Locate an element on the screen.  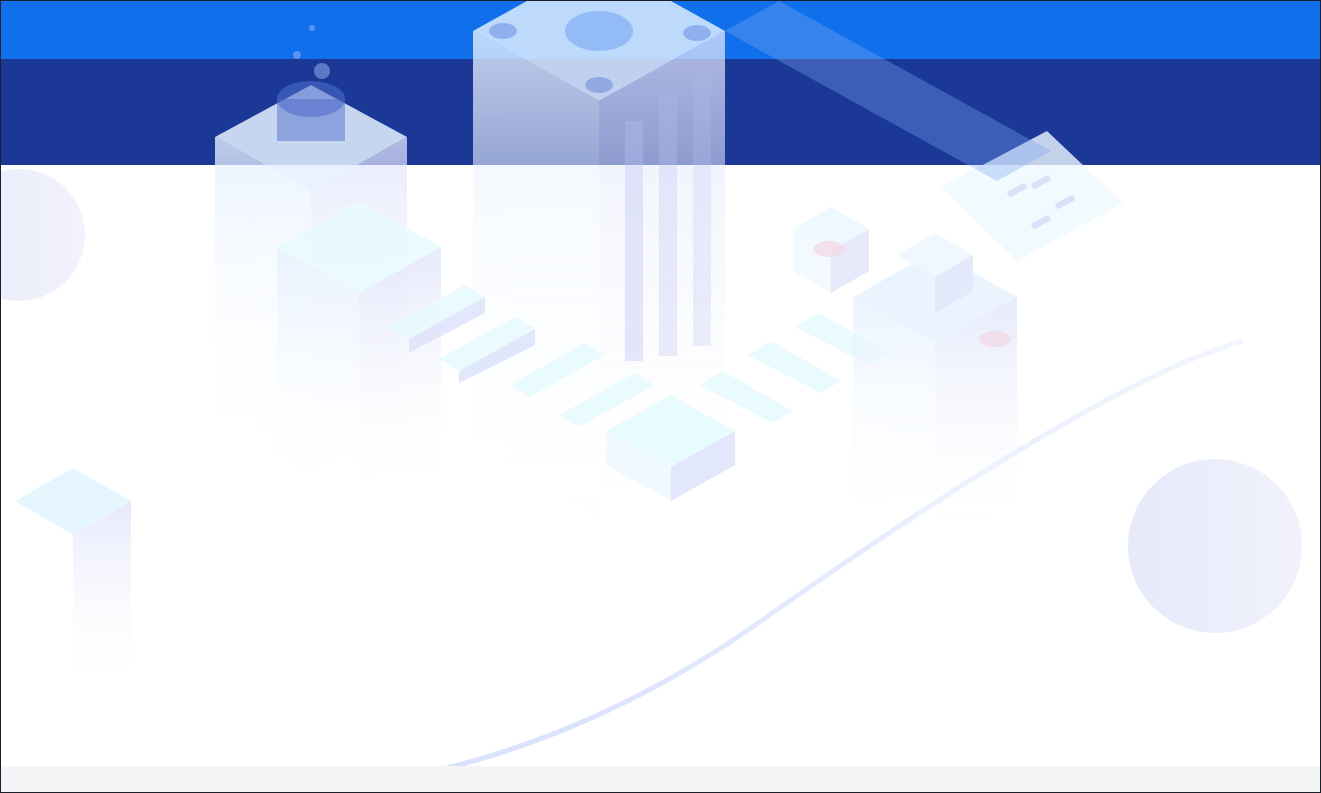
rail-top-right is located at coordinates (888, 91).